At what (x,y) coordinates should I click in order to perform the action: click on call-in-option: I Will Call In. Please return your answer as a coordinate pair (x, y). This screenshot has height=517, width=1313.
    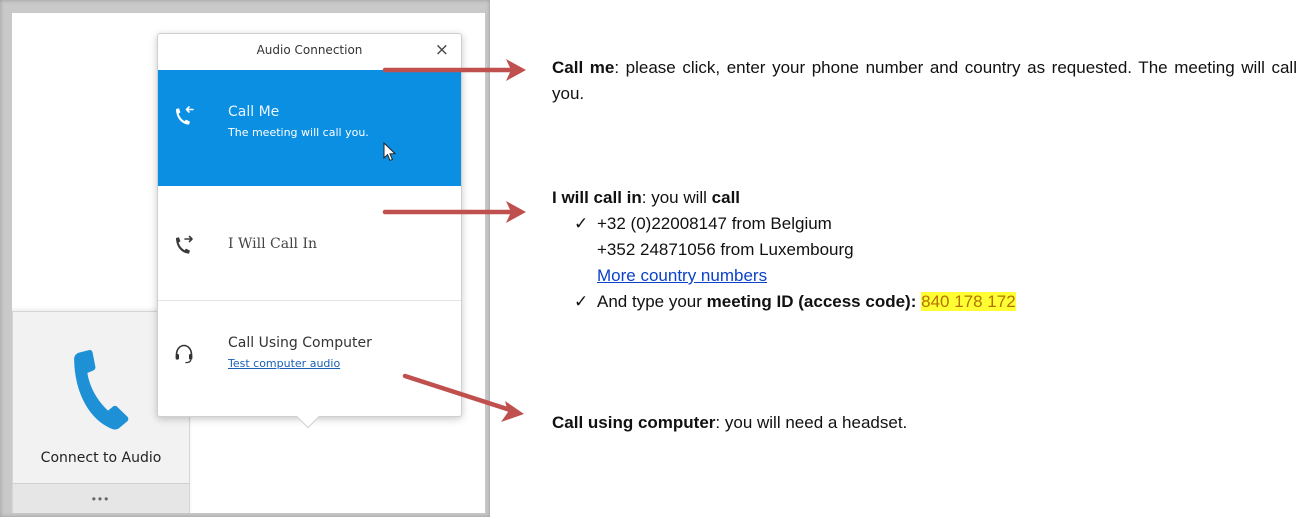
    Looking at the image, I should click on (309, 243).